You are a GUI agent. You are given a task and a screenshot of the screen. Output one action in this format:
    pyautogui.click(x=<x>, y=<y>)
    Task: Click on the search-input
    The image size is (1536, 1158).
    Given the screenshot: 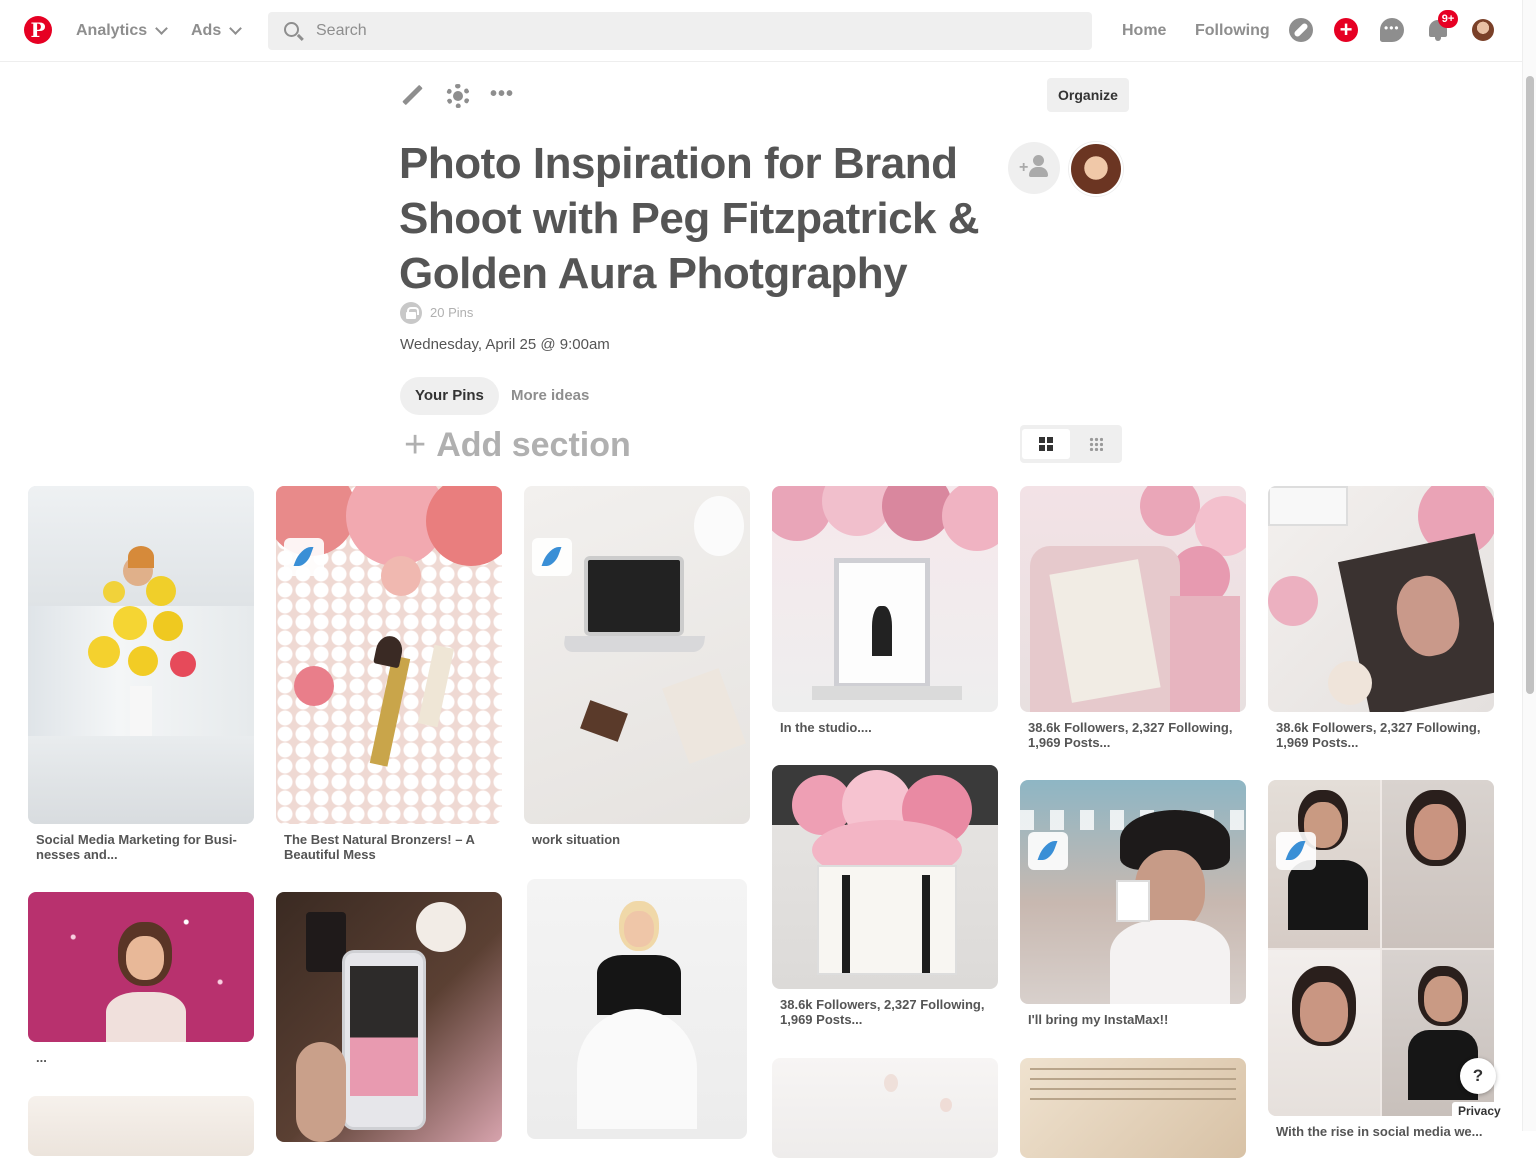 What is the action you would take?
    pyautogui.click(x=696, y=31)
    